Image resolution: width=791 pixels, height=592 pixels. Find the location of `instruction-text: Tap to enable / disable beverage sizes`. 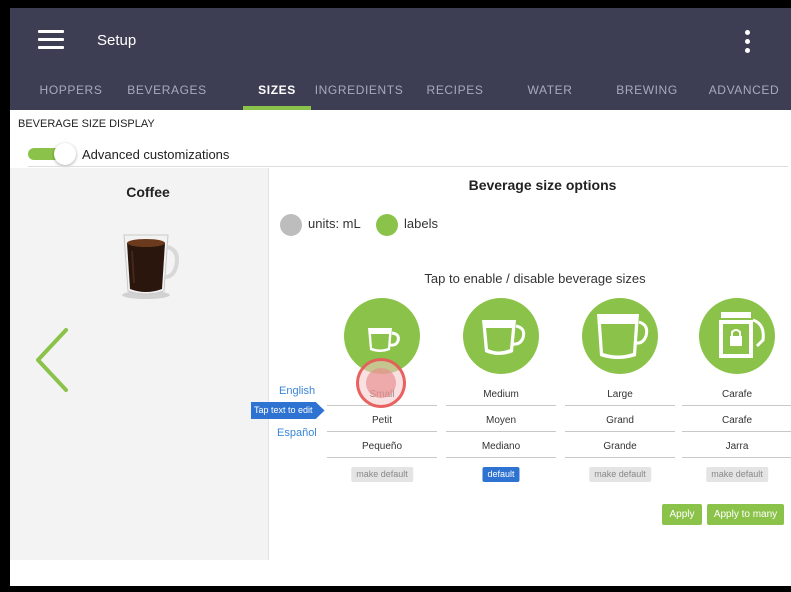

instruction-text: Tap to enable / disable beverage sizes is located at coordinates (535, 278).